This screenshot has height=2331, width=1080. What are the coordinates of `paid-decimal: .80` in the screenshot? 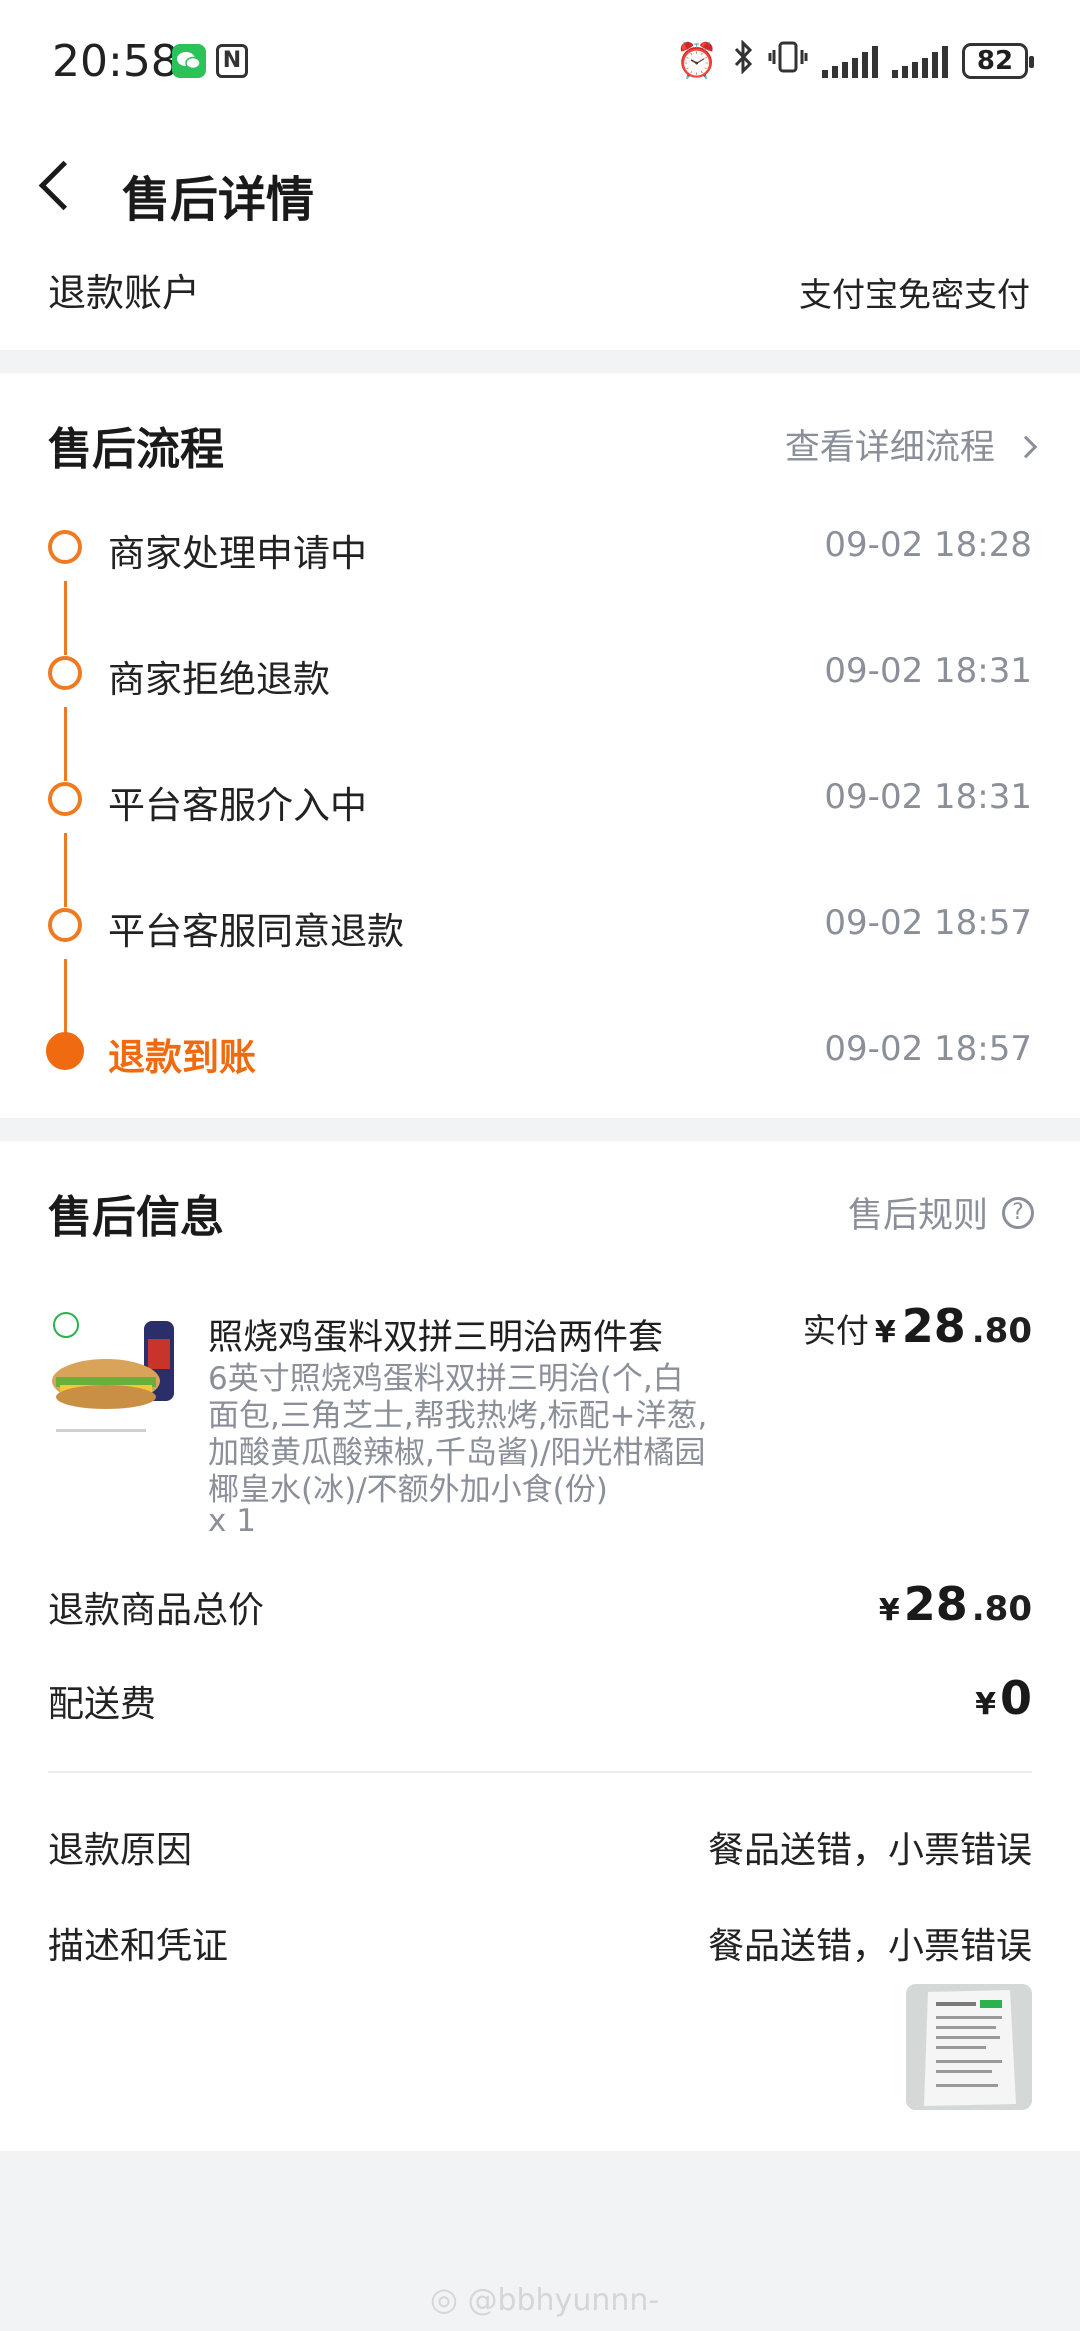 It's located at (1001, 1331).